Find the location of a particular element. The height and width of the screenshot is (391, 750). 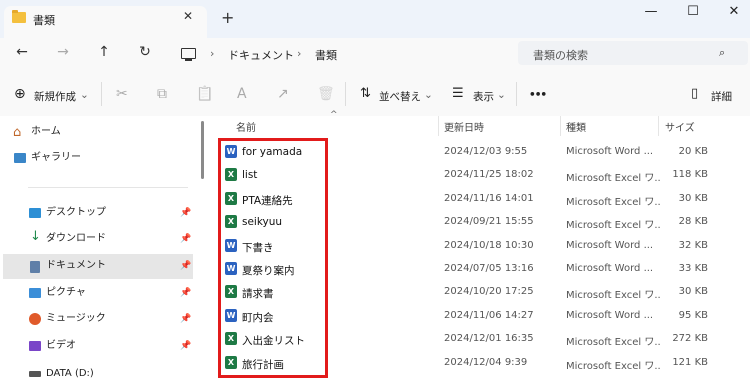

window-close-button: ✕ is located at coordinates (734, 11).